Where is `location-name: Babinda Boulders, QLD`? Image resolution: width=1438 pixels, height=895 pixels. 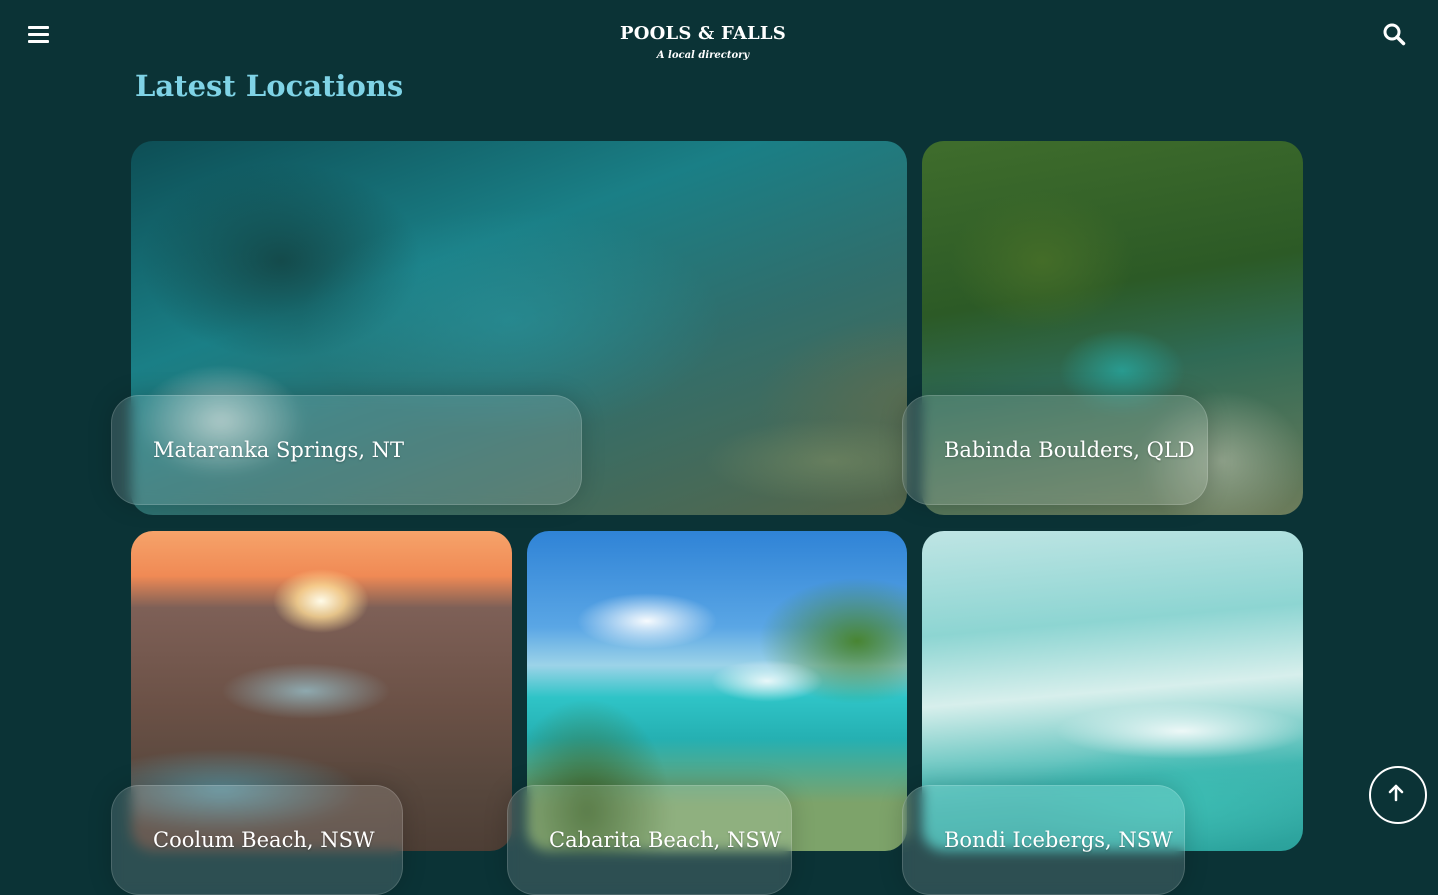
location-name: Babinda Boulders, QLD is located at coordinates (1069, 450).